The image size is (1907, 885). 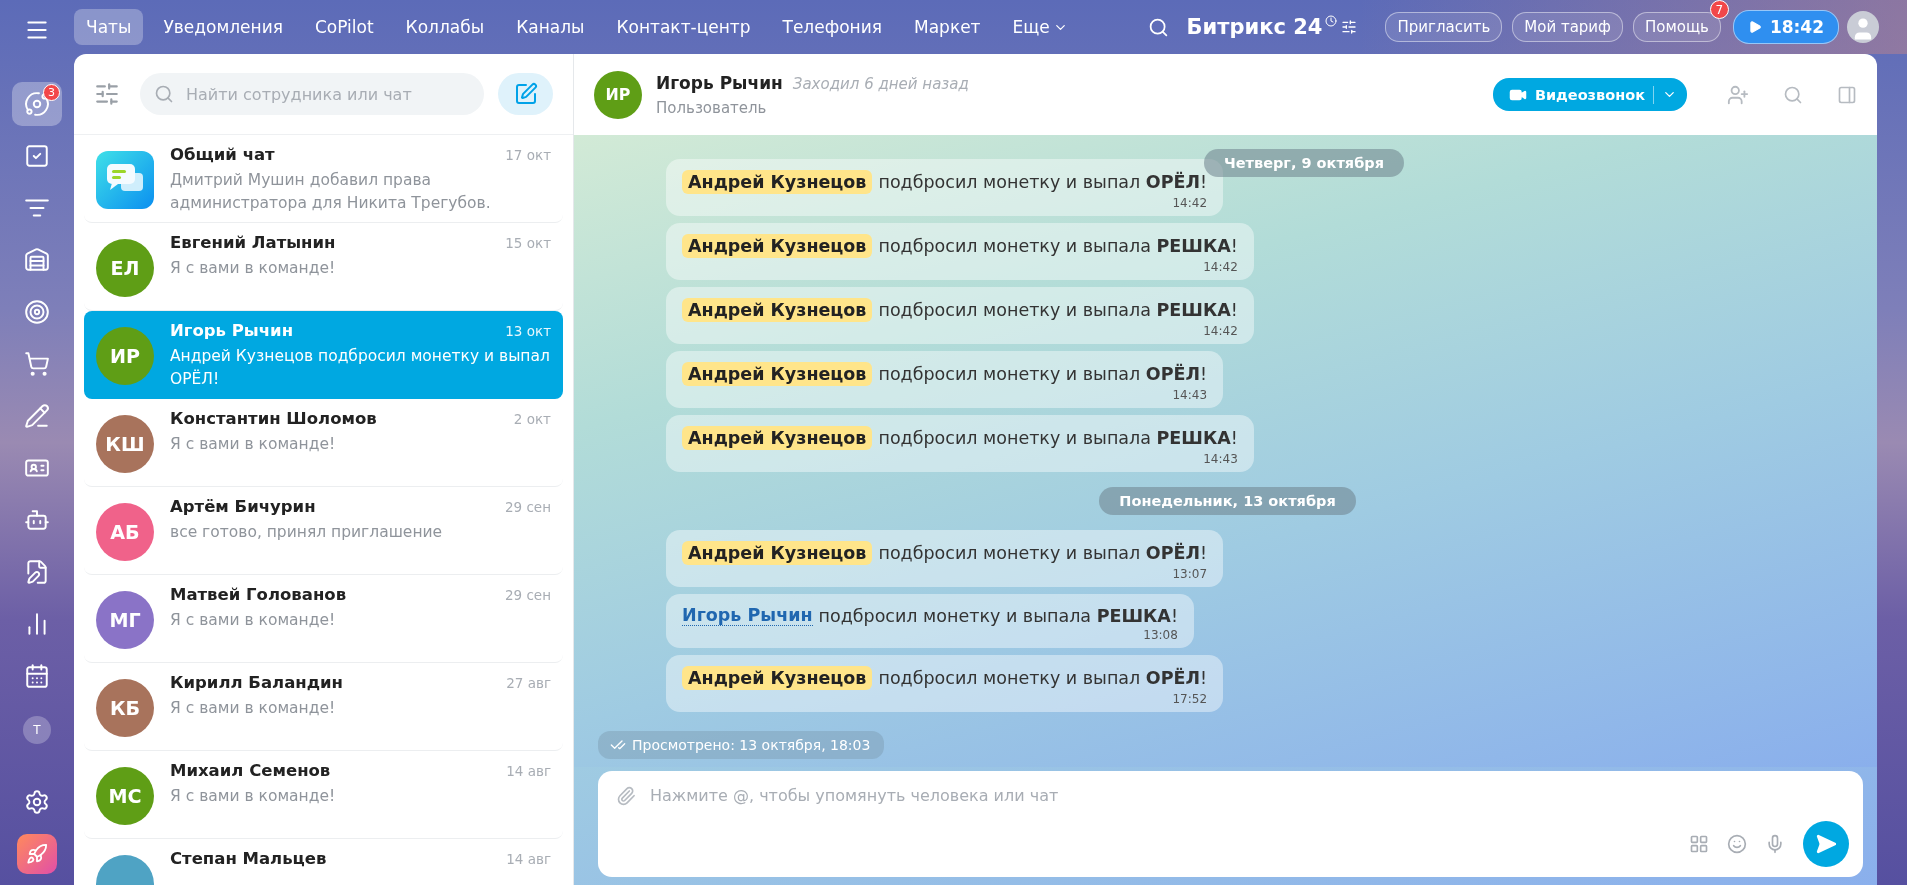 What do you see at coordinates (1863, 27) in the screenshot?
I see `profile-avatar` at bounding box center [1863, 27].